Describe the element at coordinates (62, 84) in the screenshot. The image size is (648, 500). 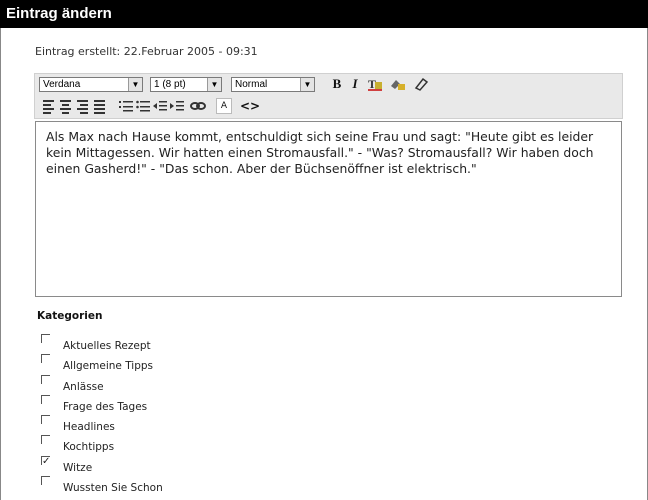
I see `font-family-value: Verdana` at that location.